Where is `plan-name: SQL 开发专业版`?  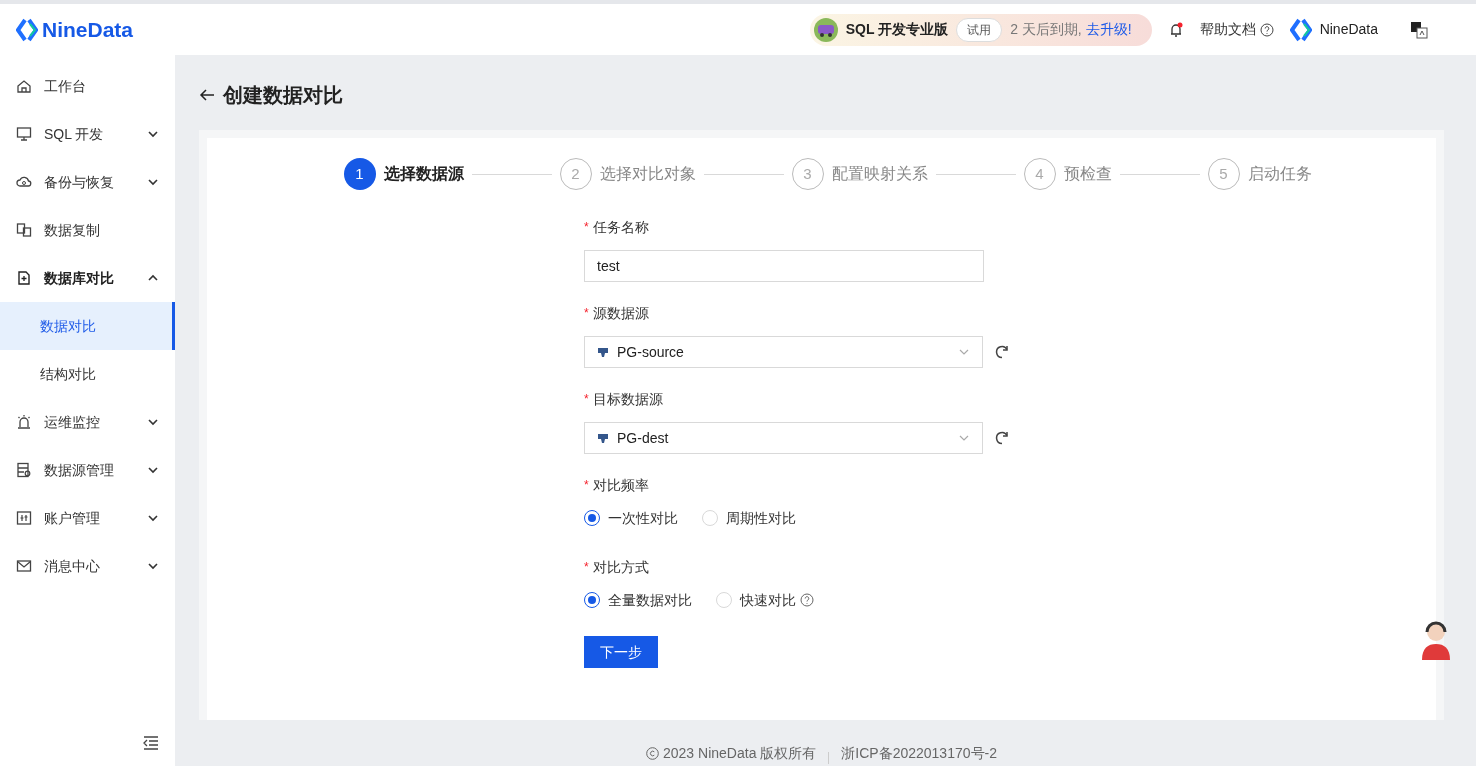
plan-name: SQL 开发专业版 is located at coordinates (897, 29).